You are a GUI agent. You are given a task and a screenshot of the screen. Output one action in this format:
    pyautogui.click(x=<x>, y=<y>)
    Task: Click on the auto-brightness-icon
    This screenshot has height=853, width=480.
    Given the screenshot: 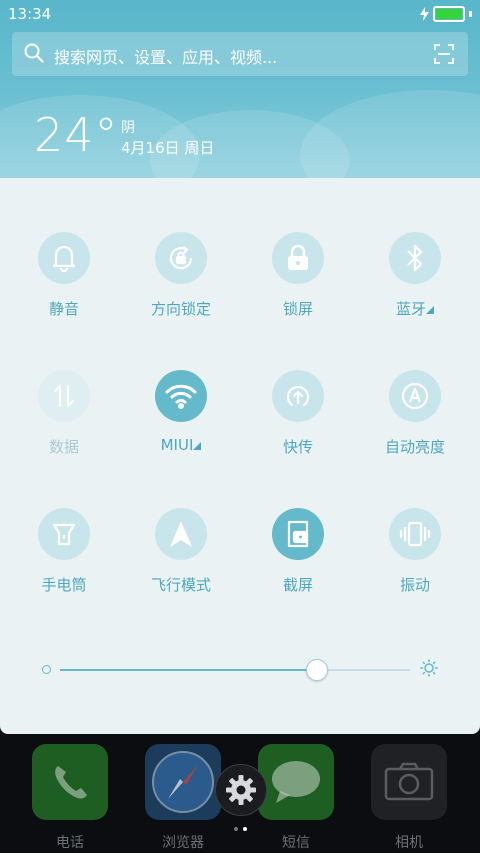 What is the action you would take?
    pyautogui.click(x=415, y=396)
    